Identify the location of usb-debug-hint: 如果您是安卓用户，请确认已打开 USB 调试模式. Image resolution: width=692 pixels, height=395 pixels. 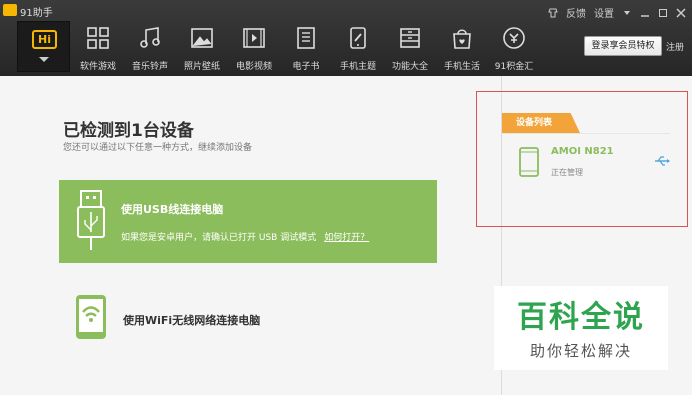
(219, 238).